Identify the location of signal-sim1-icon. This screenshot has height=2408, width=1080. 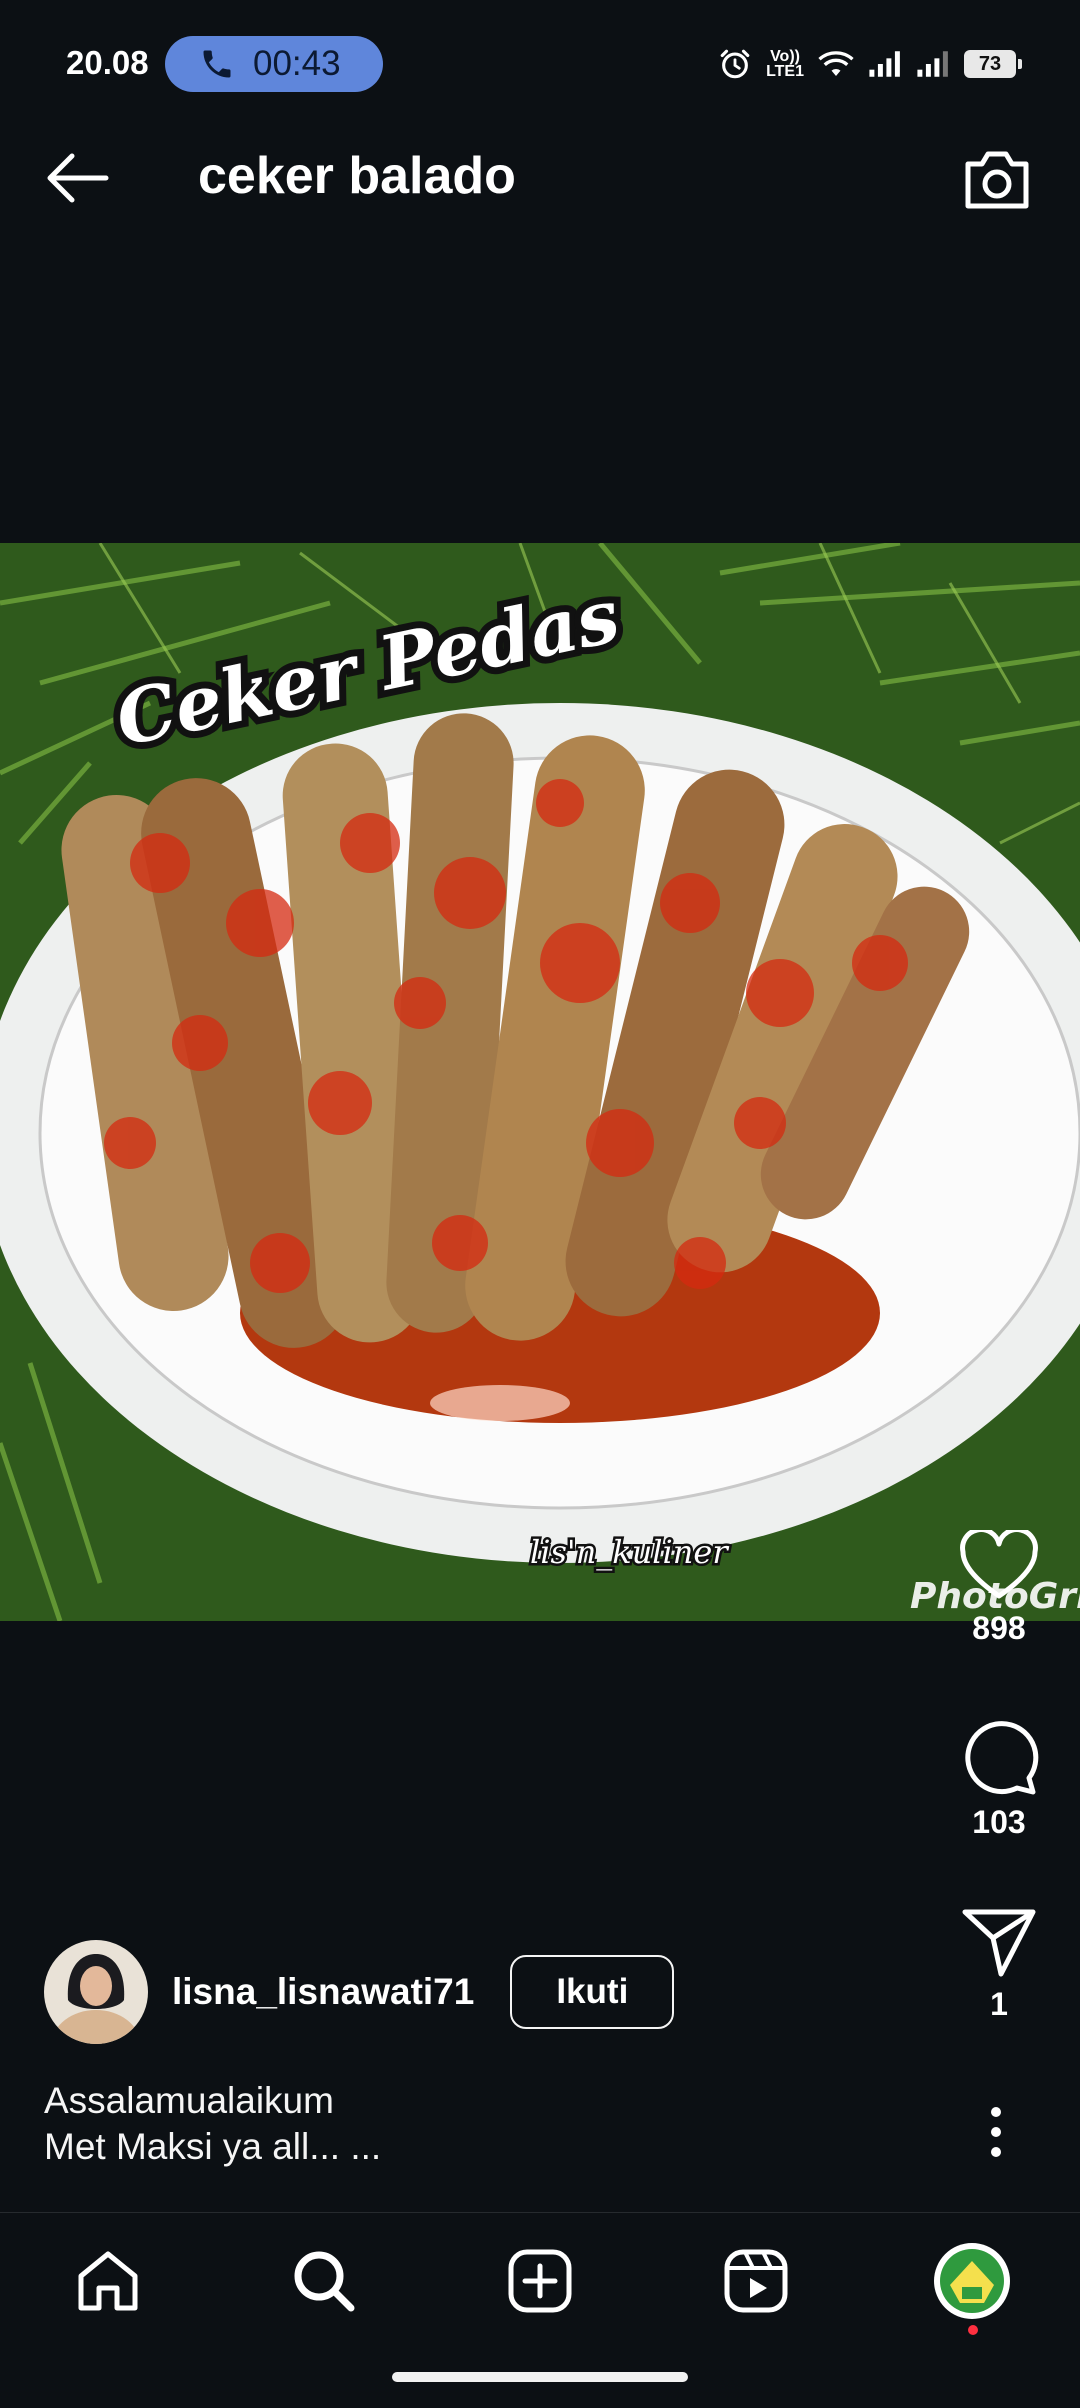
(884, 64).